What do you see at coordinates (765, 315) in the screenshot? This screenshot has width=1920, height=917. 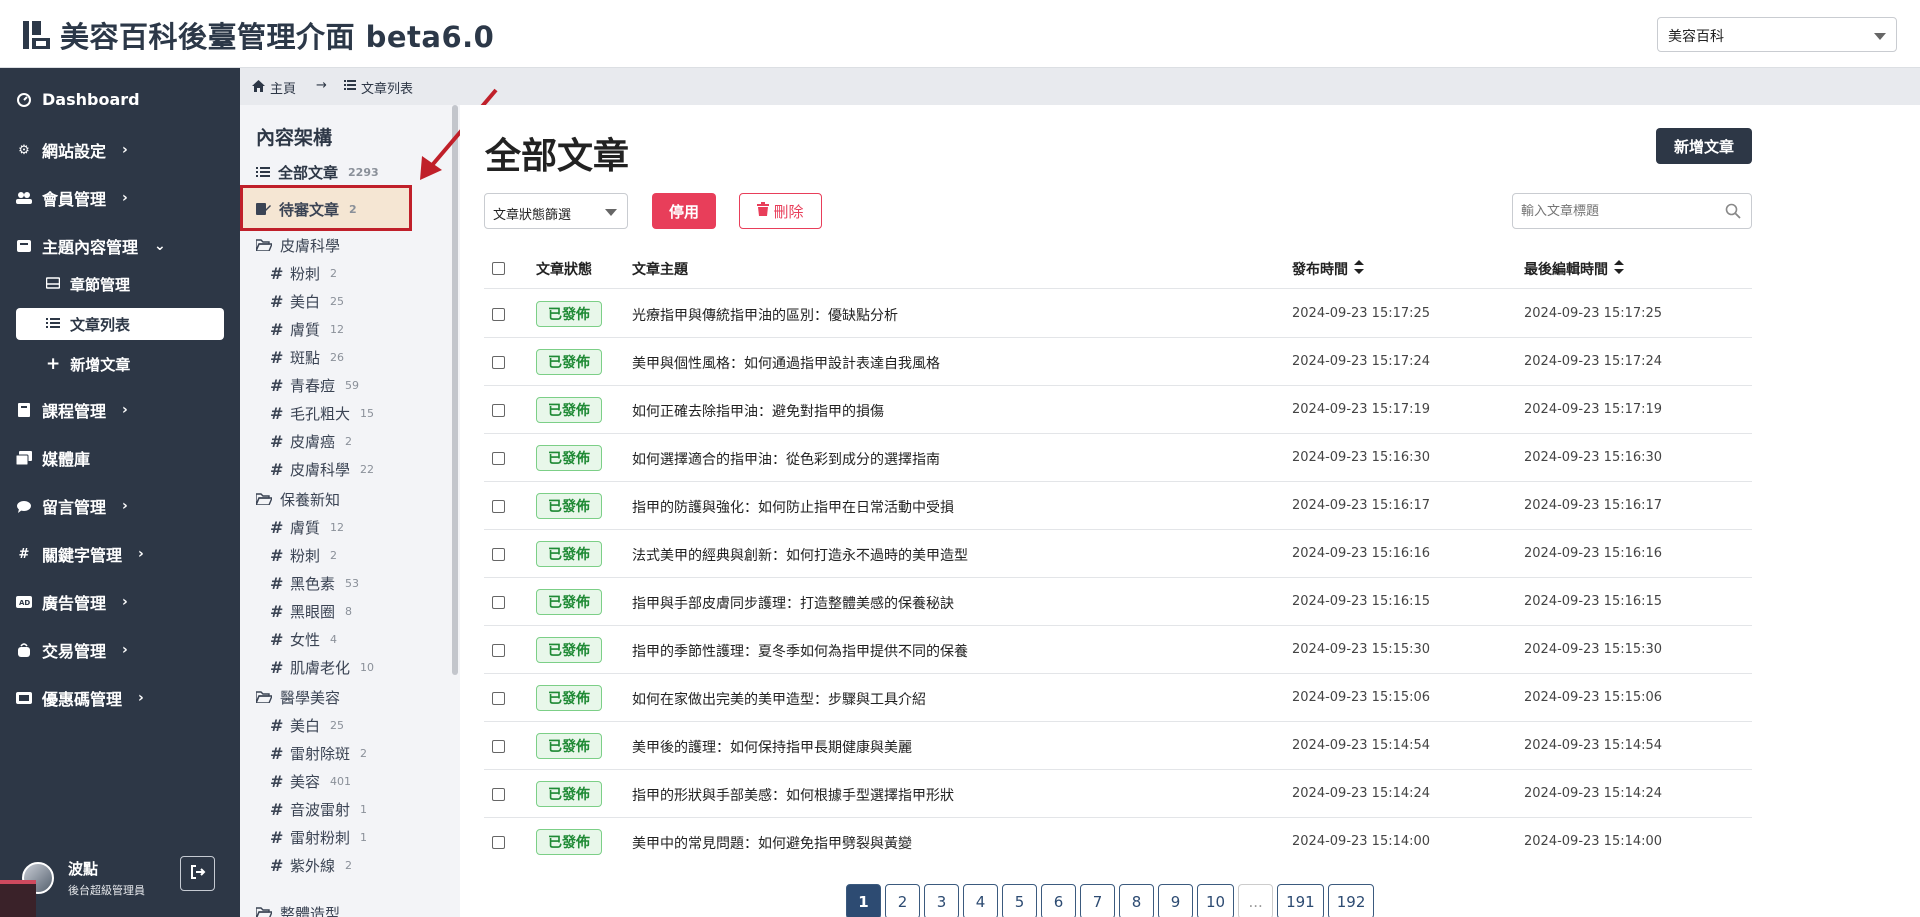 I see `article-title-link: 光療指甲與傳統指甲油的區別：優缺點分析` at bounding box center [765, 315].